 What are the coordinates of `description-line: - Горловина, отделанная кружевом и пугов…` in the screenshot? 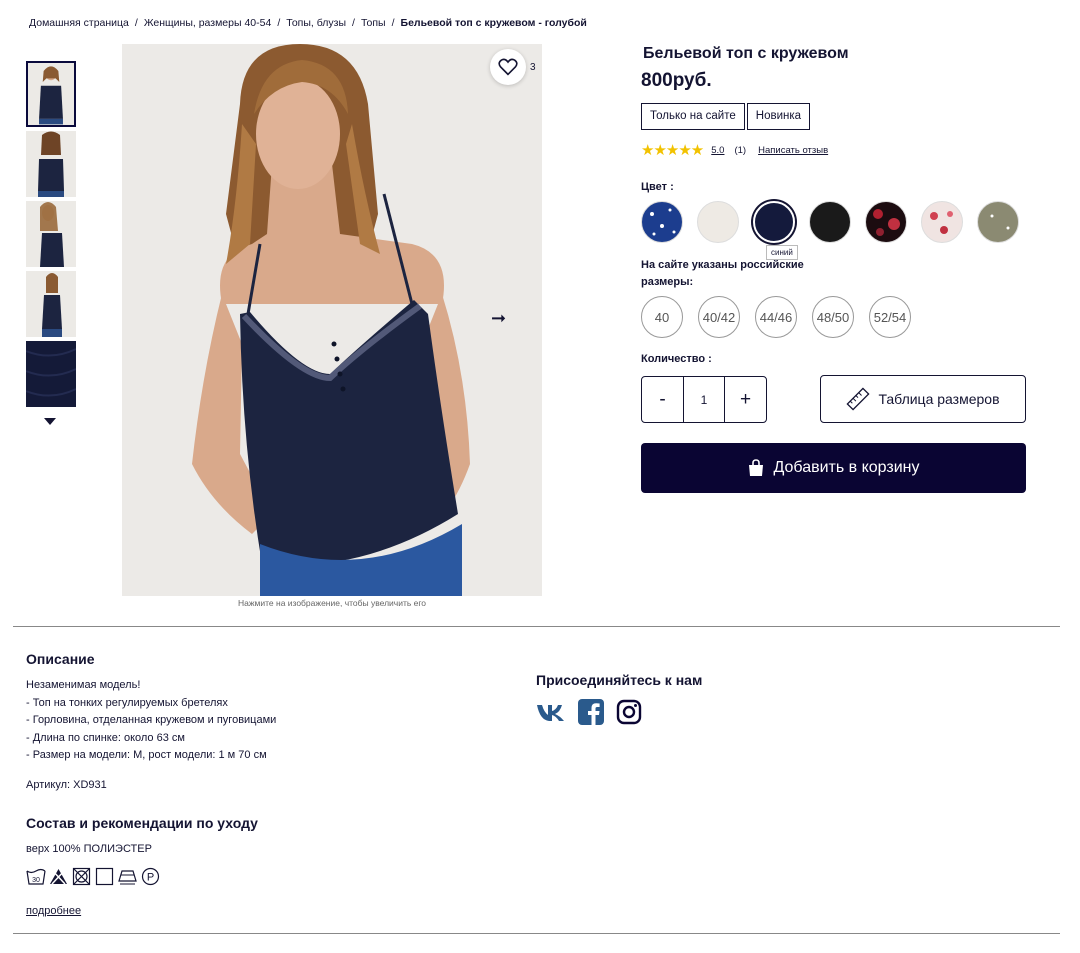 It's located at (151, 720).